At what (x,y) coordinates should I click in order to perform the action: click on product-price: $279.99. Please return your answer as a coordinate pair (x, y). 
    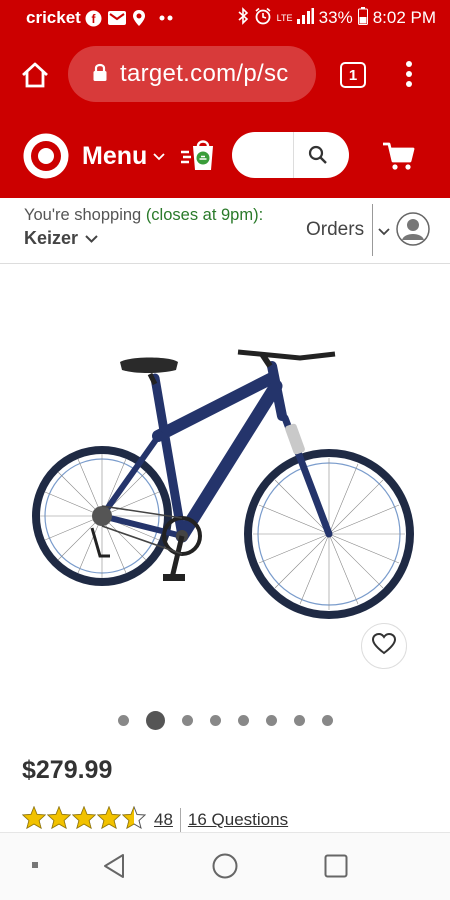
    Looking at the image, I should click on (67, 770).